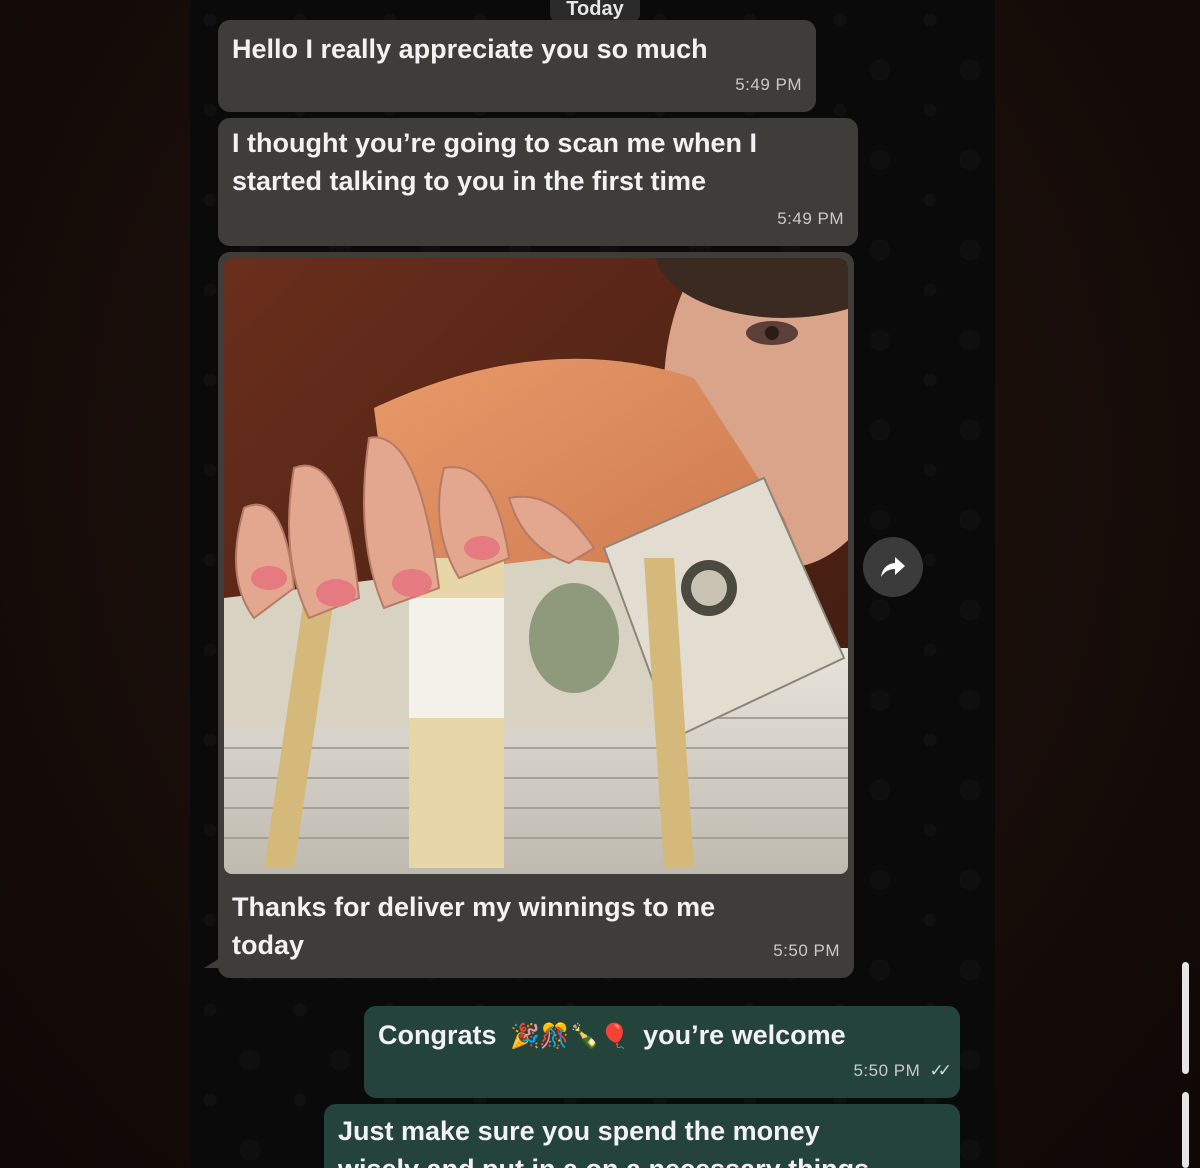  I want to click on message-text-line: started talking to you in the first time, so click(469, 181).